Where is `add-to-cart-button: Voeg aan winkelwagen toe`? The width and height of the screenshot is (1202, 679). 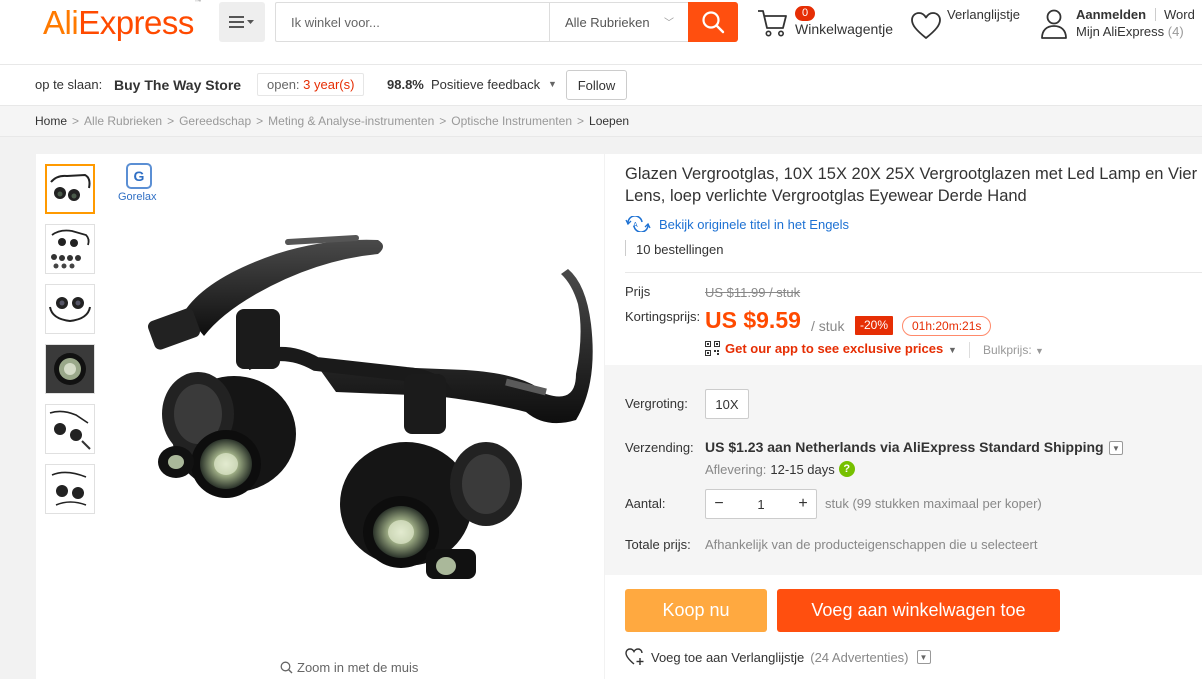
add-to-cart-button: Voeg aan winkelwagen toe is located at coordinates (918, 610).